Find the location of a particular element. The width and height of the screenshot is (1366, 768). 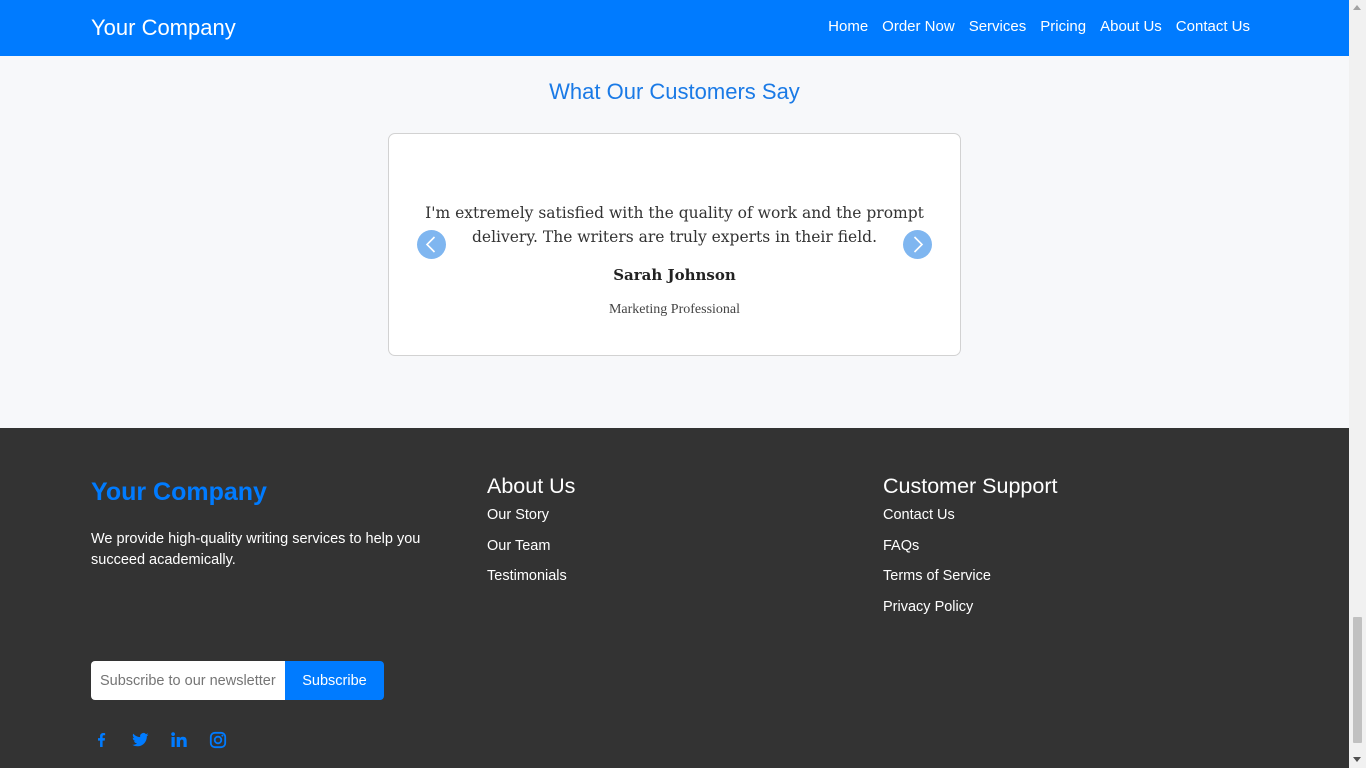

brand-logo: Your Company is located at coordinates (163, 28).